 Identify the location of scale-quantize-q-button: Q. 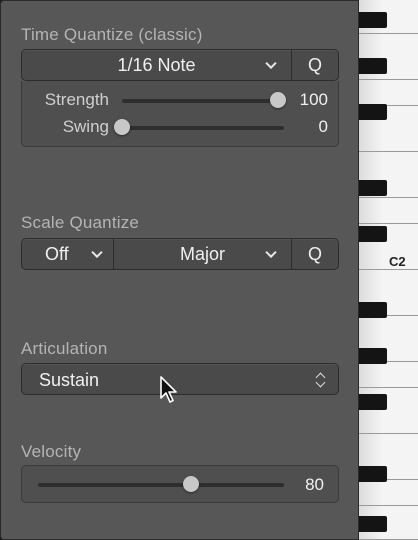
(315, 254).